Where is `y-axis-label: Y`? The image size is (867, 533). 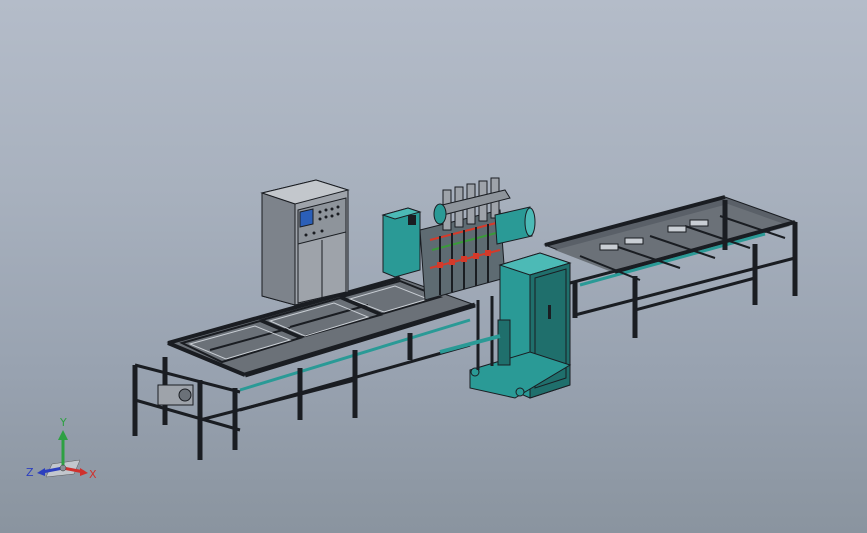 y-axis-label: Y is located at coordinates (63, 422).